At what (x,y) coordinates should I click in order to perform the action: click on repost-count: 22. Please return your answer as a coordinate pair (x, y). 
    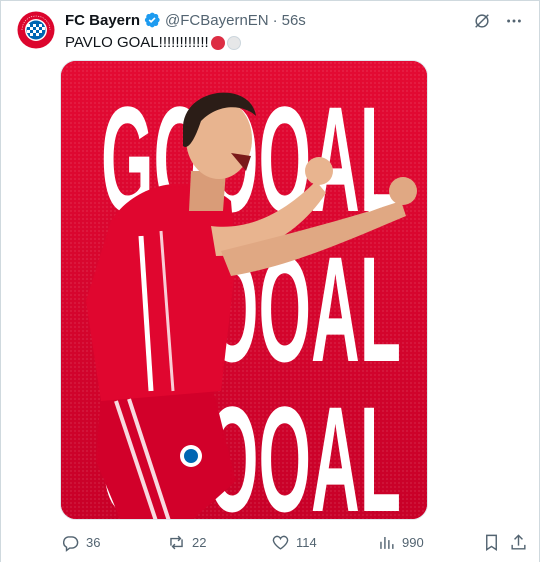
    Looking at the image, I should click on (199, 542).